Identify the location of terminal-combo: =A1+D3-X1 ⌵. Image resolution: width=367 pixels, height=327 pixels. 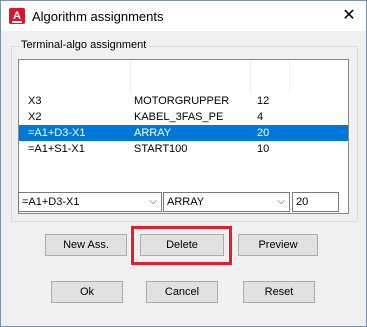
(90, 202).